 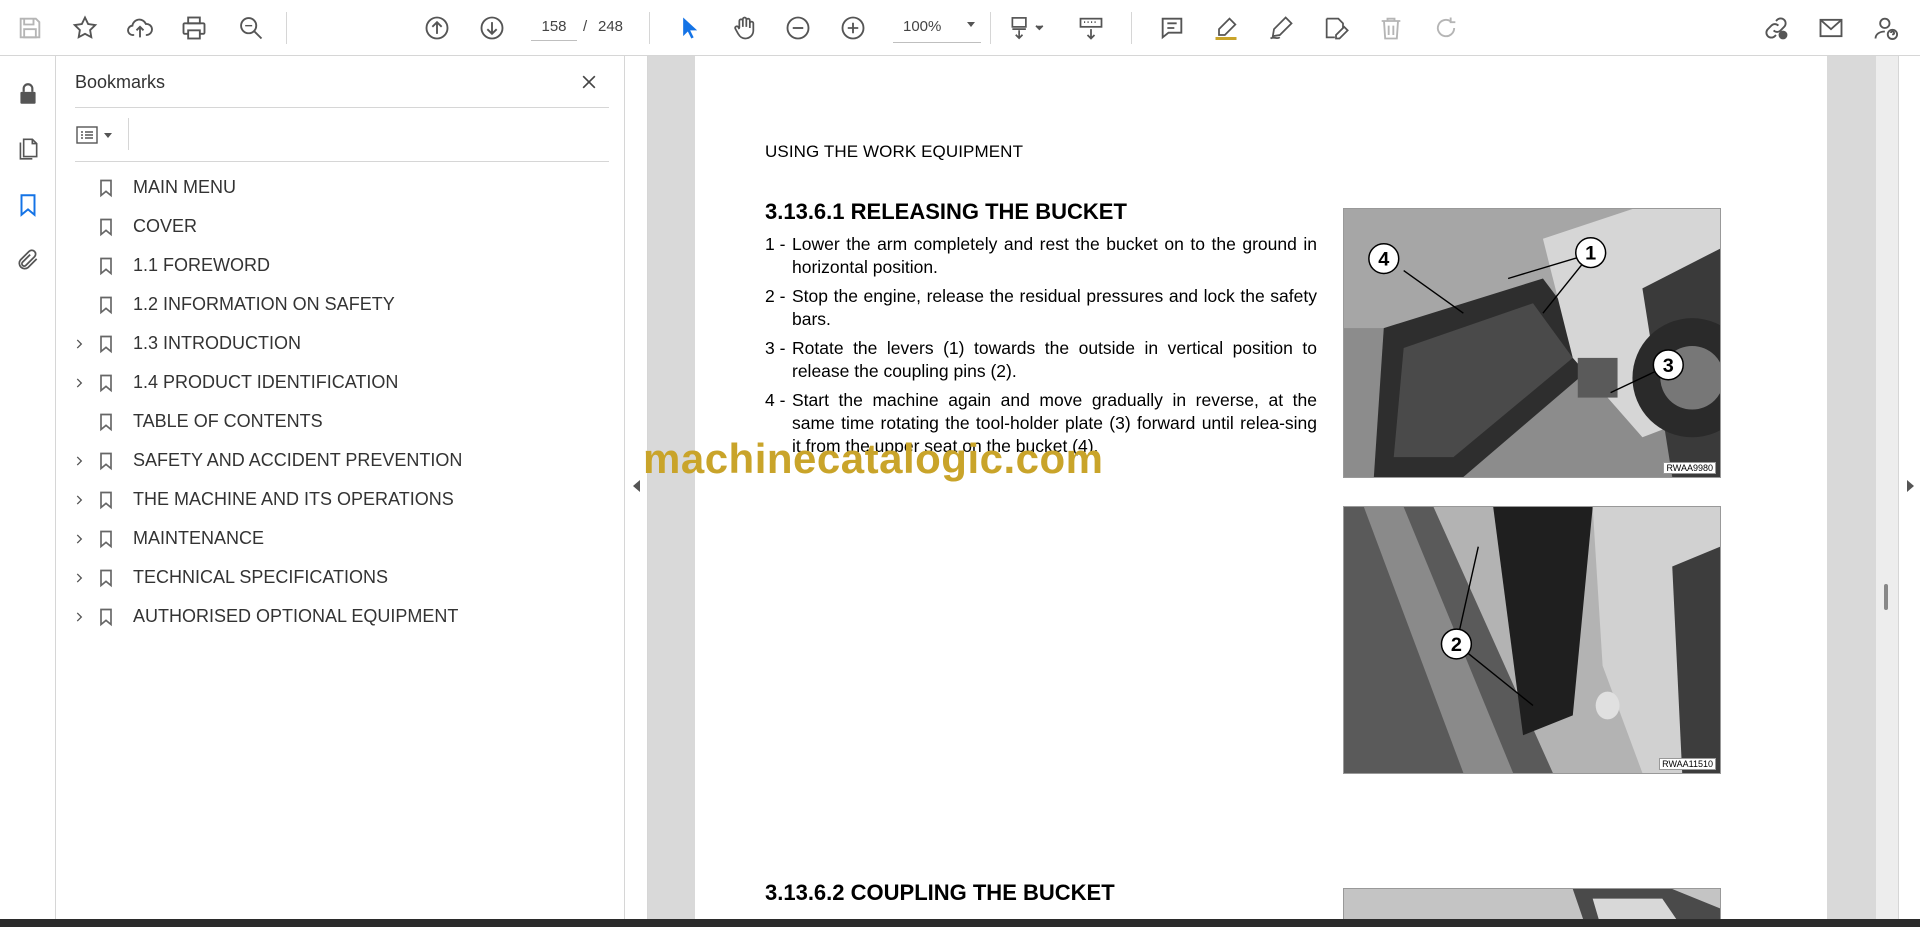 What do you see at coordinates (337, 421) in the screenshot?
I see `bookmark-item-table-of-contents: TABLE OF CONTENTS` at bounding box center [337, 421].